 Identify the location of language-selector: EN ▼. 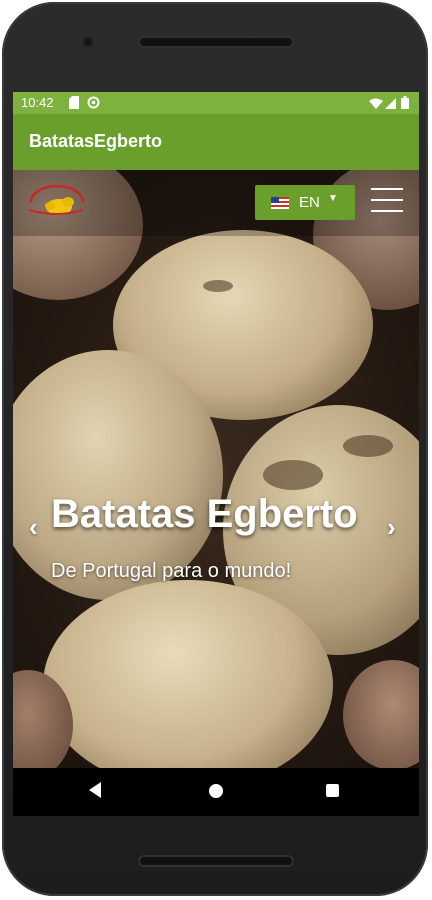
(305, 202).